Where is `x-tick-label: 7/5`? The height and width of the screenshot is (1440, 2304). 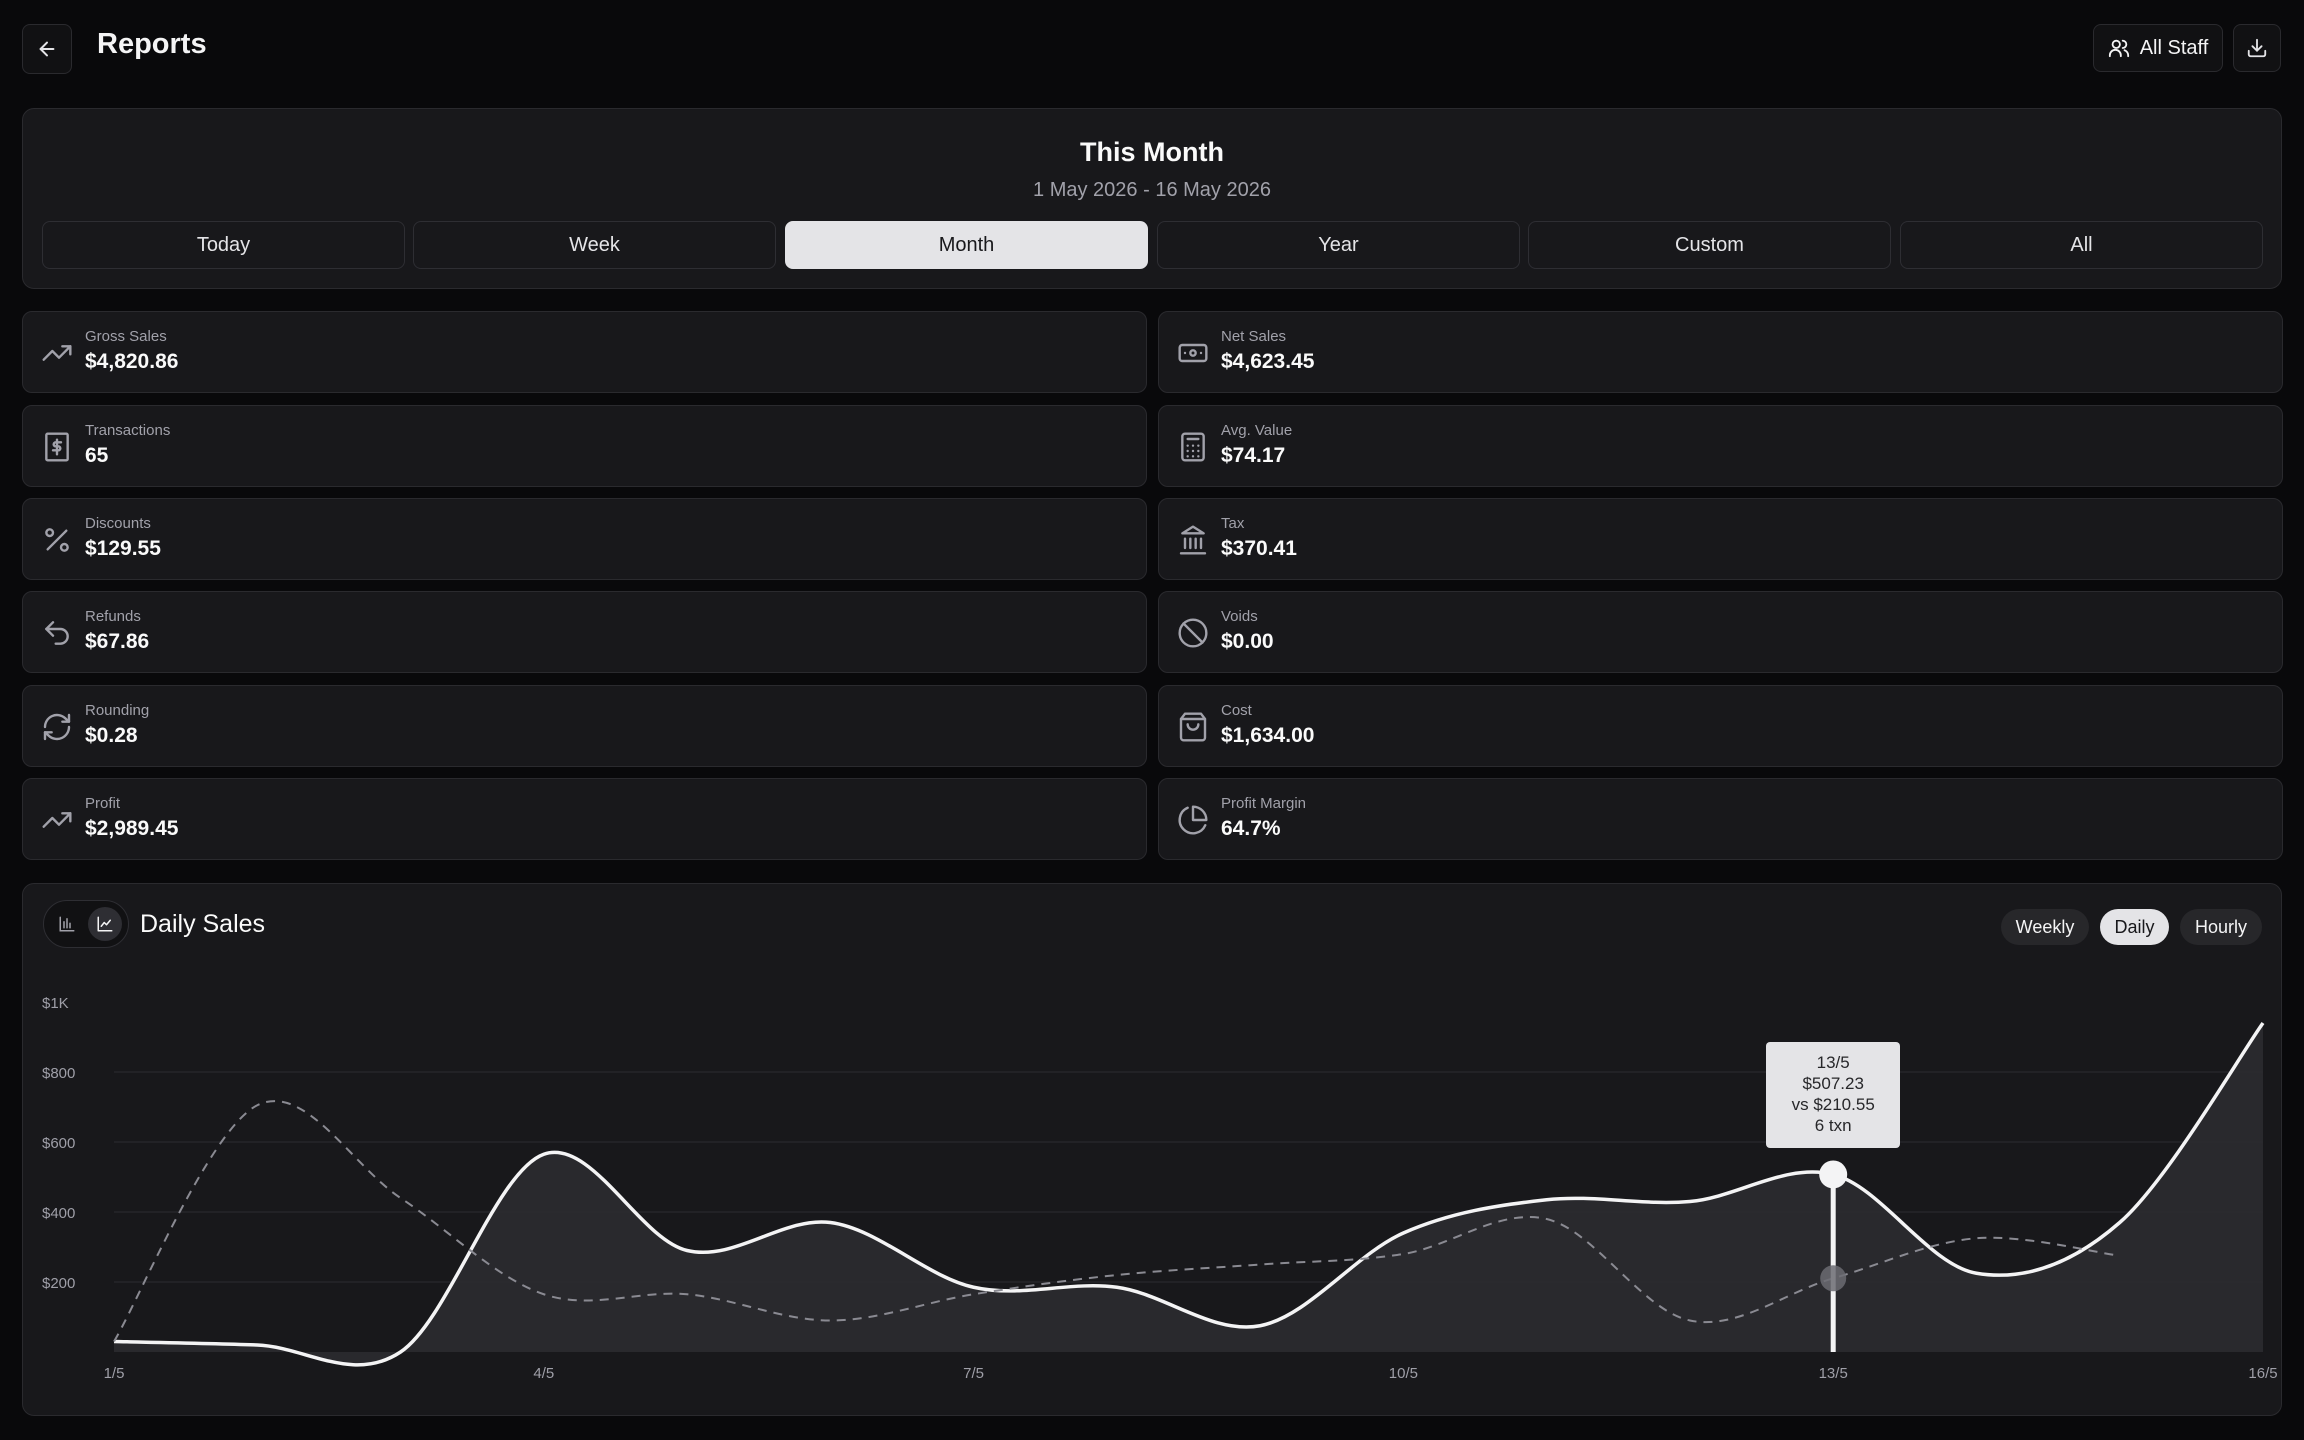
x-tick-label: 7/5 is located at coordinates (973, 1373).